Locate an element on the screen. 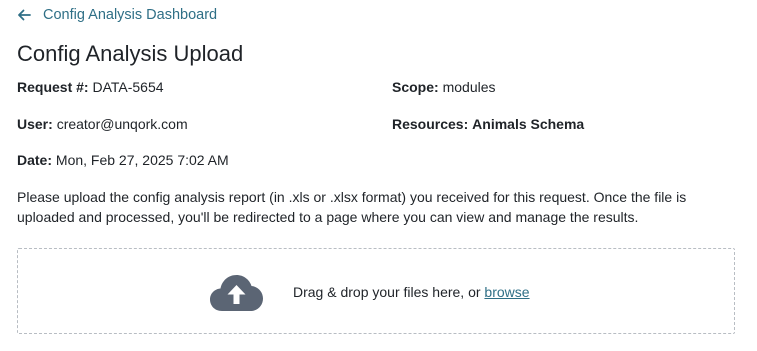  browse-link: browse is located at coordinates (506, 292).